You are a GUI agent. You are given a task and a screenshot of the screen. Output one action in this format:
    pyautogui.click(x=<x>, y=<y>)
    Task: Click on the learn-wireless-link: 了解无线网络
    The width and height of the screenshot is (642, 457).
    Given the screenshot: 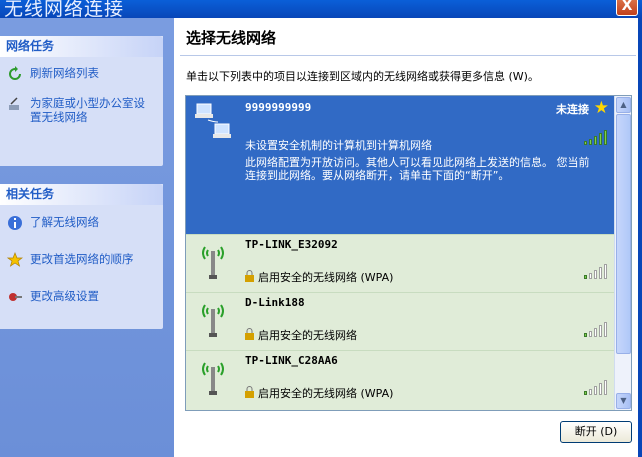 What is the action you would take?
    pyautogui.click(x=81, y=222)
    